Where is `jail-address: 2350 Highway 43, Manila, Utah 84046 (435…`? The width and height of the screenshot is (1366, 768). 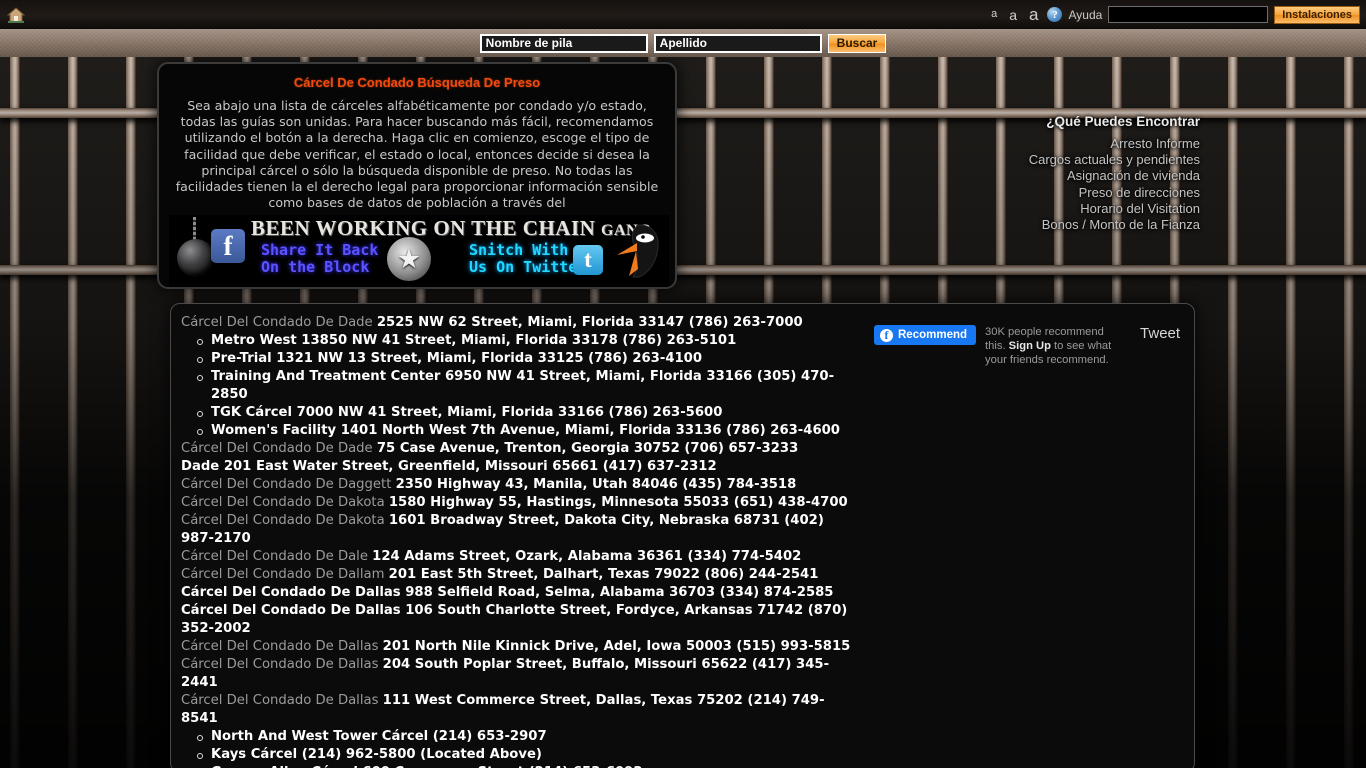 jail-address: 2350 Highway 43, Manila, Utah 84046 (435… is located at coordinates (596, 484).